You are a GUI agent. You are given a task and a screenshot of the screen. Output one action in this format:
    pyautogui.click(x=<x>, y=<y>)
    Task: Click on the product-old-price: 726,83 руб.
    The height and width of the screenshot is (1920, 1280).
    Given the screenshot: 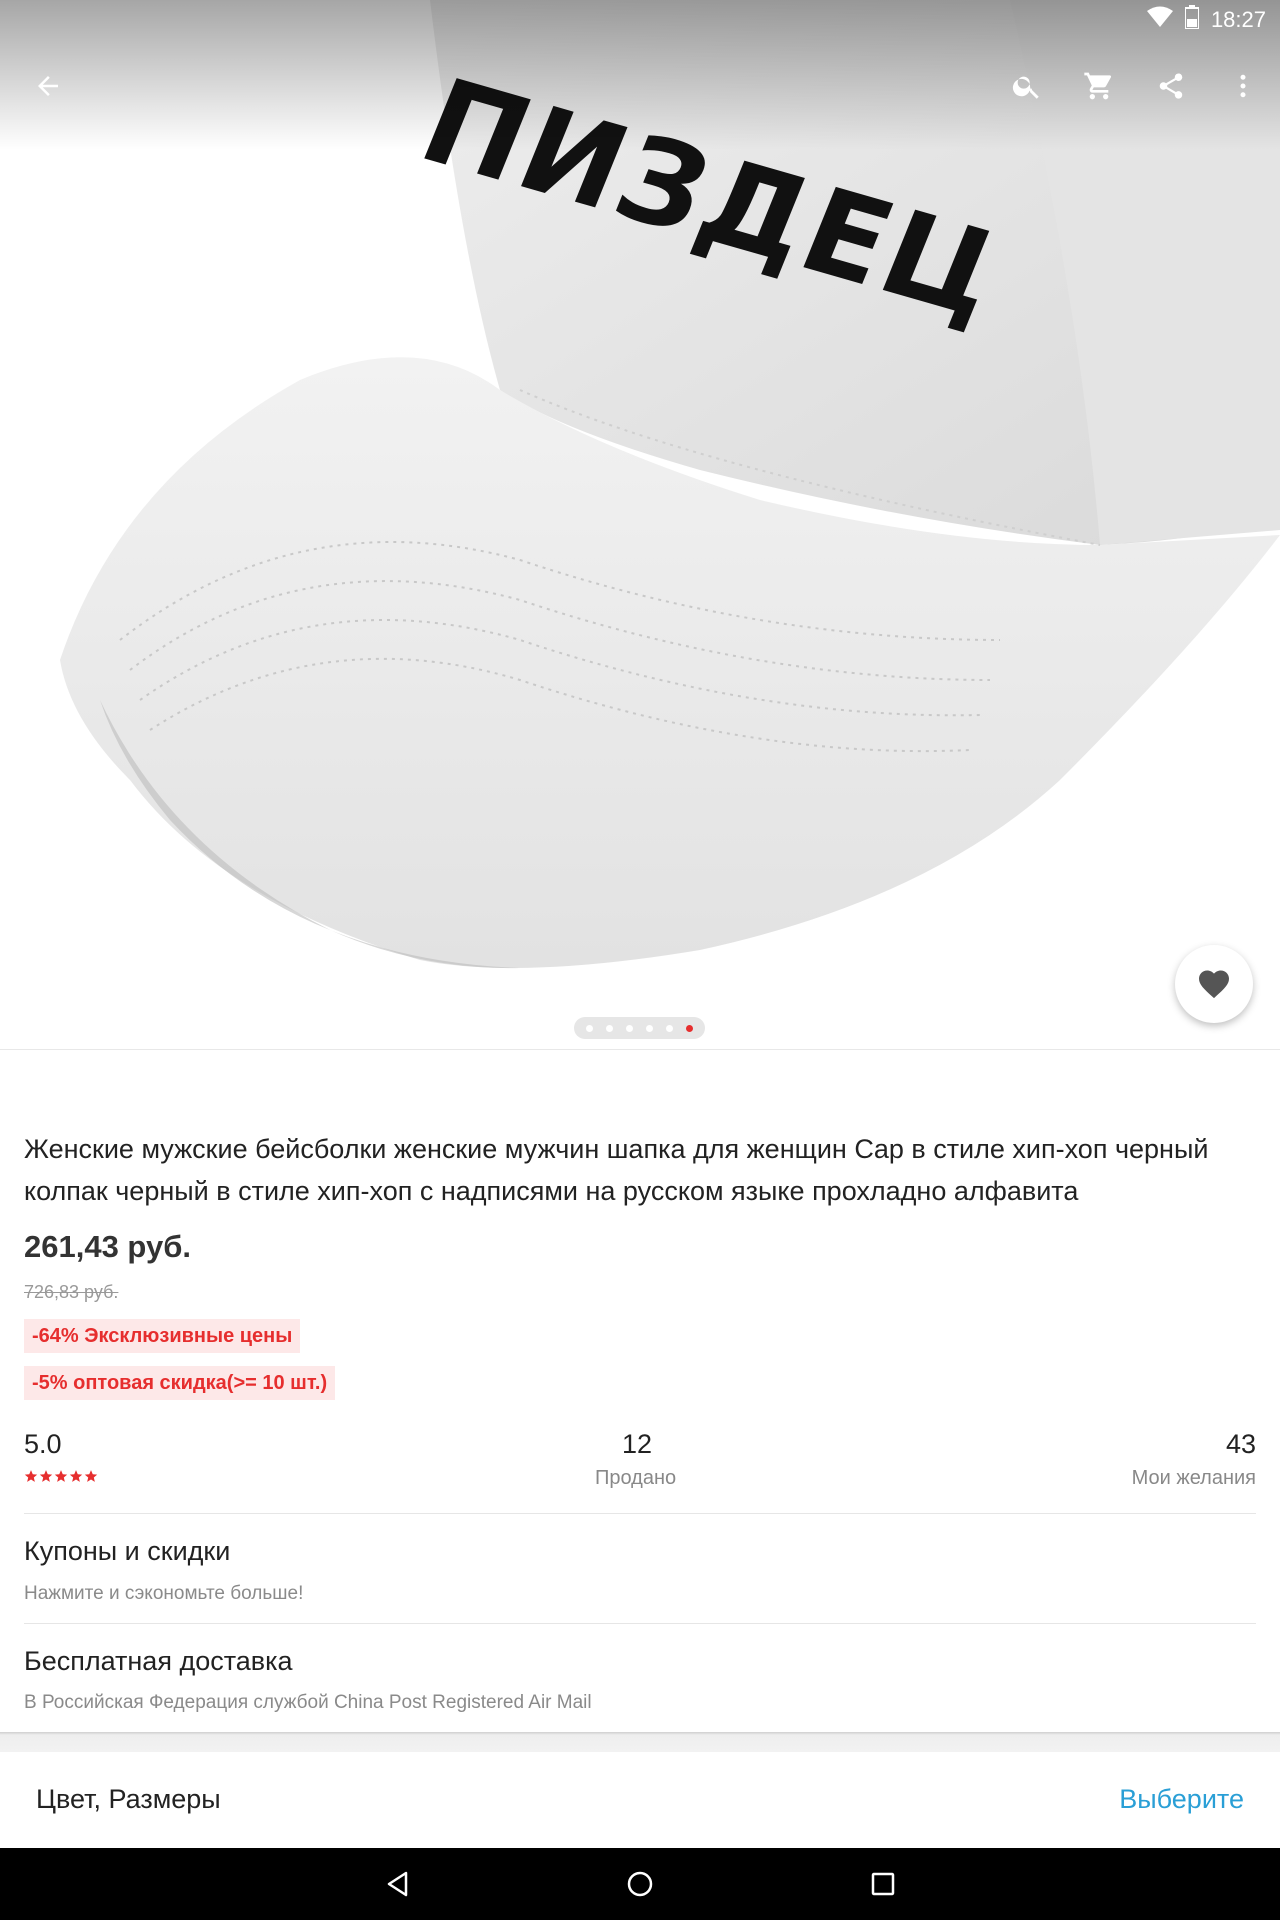 What is the action you would take?
    pyautogui.click(x=71, y=1292)
    